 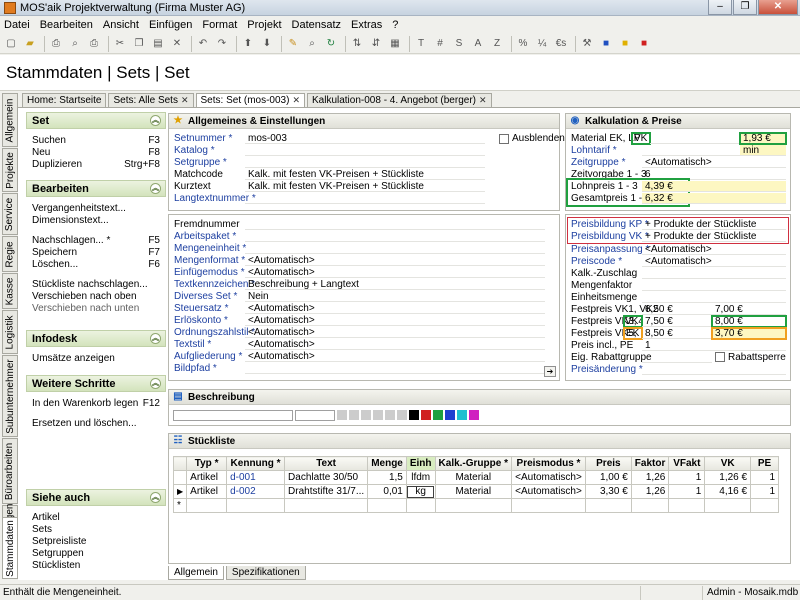 I want to click on zeitvorgabe-field: 6, so click(x=714, y=174).